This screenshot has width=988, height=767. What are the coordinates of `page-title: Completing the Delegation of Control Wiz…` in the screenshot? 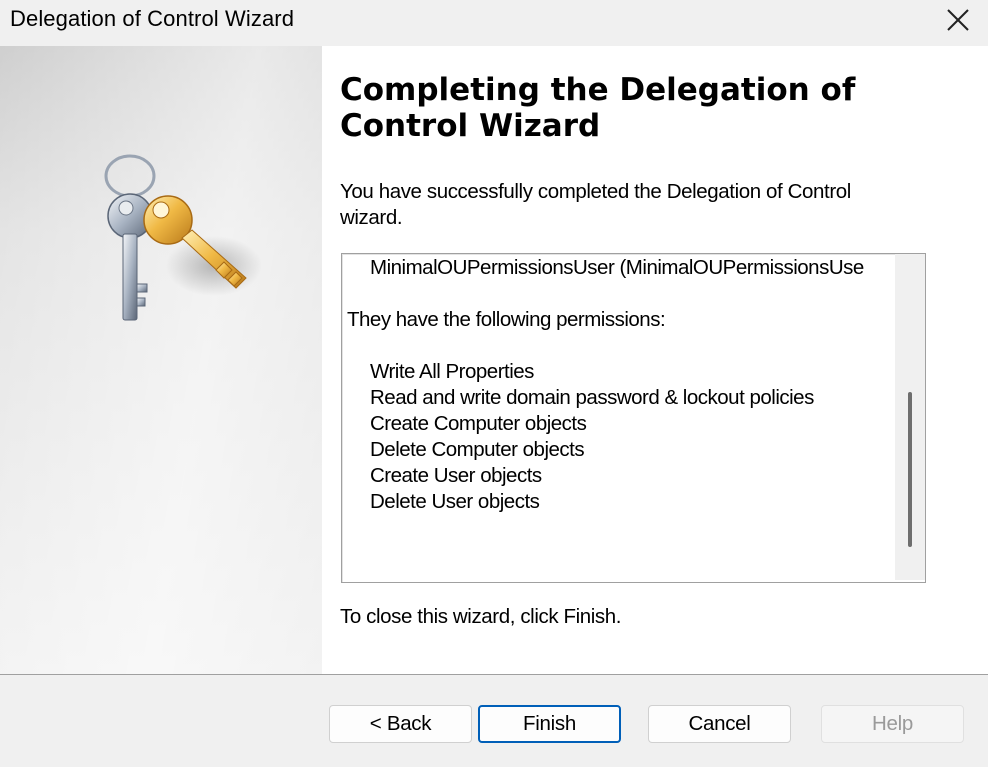 It's located at (650, 108).